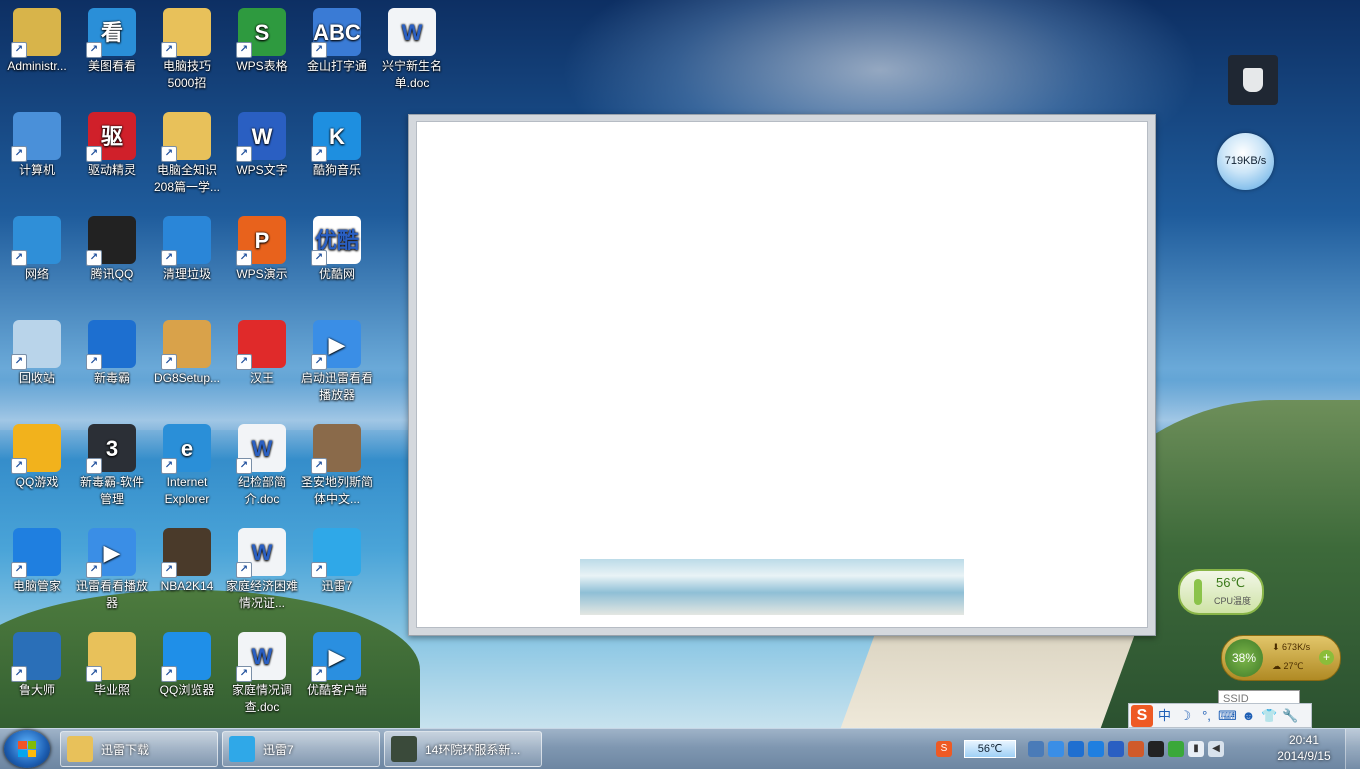 This screenshot has height=769, width=1360. What do you see at coordinates (1136, 749) in the screenshot?
I see `thunder-tray-icon` at bounding box center [1136, 749].